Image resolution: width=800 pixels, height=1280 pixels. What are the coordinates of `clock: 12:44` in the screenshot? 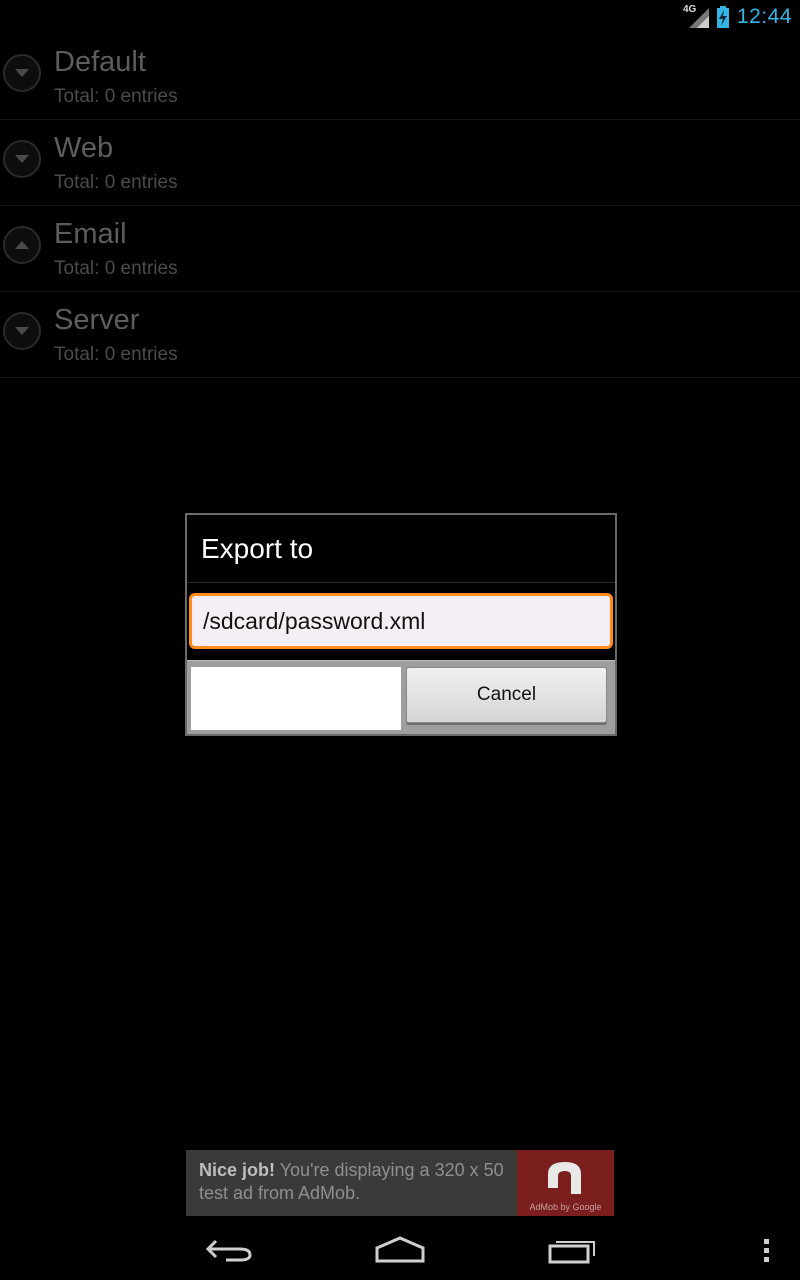 It's located at (764, 16).